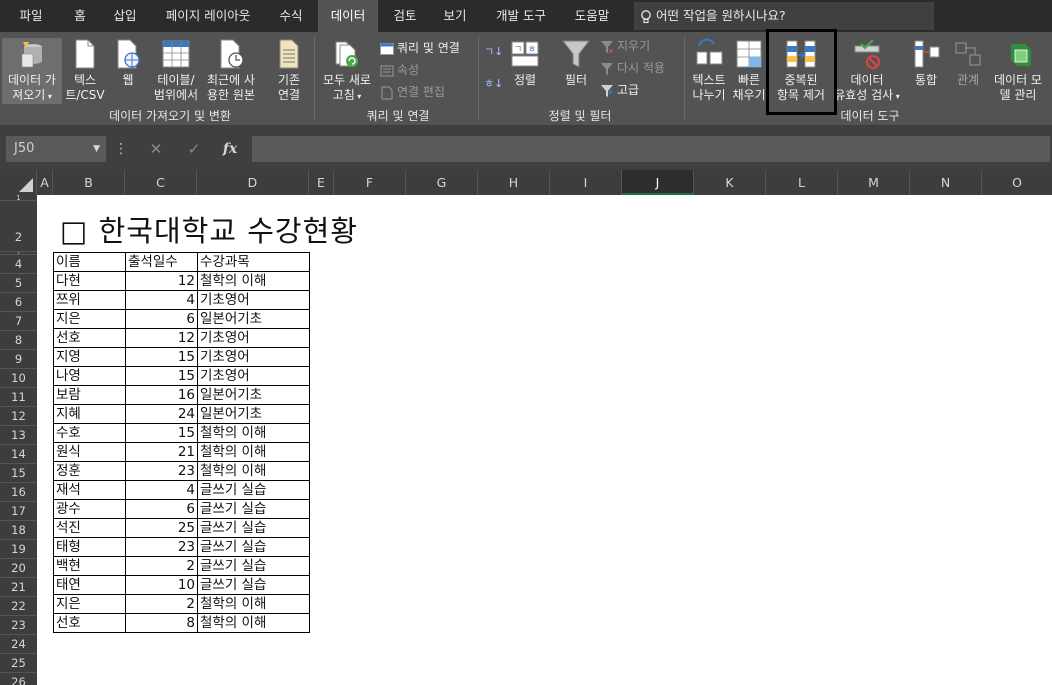 Image resolution: width=1052 pixels, height=685 pixels. Describe the element at coordinates (18, 321) in the screenshot. I see `row-header: 7` at that location.